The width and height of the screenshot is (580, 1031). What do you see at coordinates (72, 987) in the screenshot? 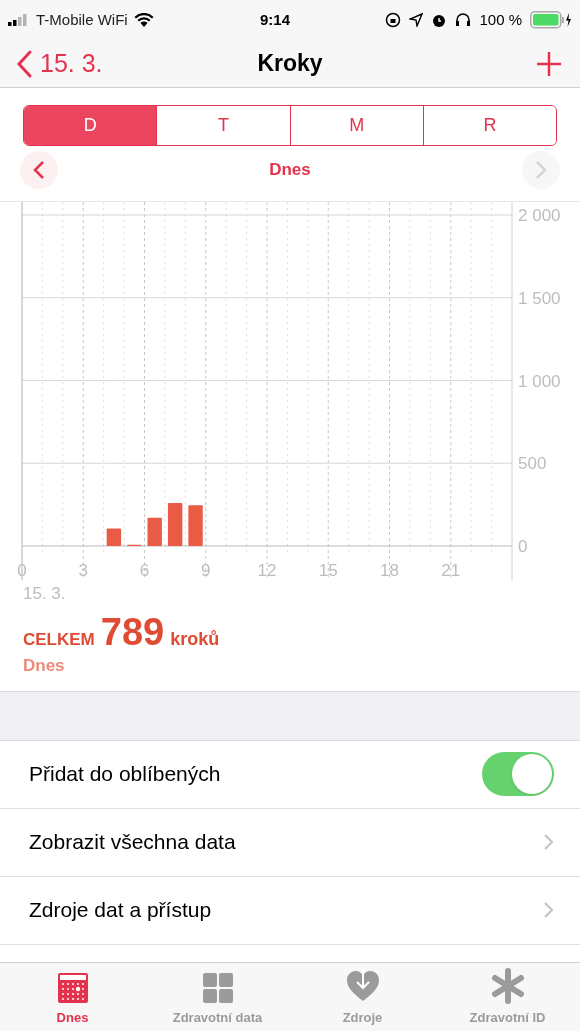
I see `calendar-icon` at bounding box center [72, 987].